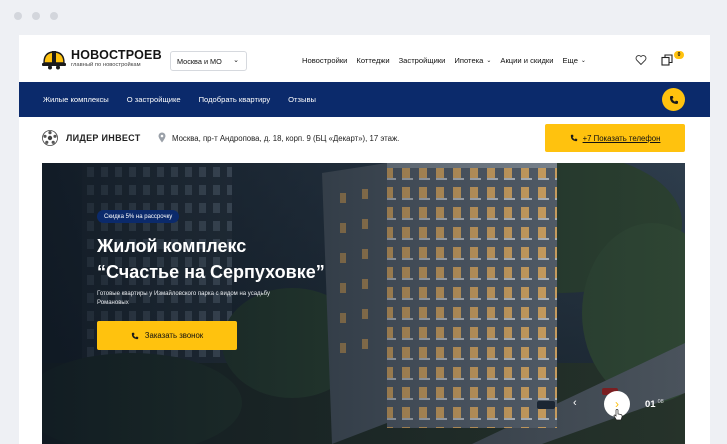 This screenshot has height=444, width=727. Describe the element at coordinates (106, 65) in the screenshot. I see `logo-subtitle: главный по новостройкам` at that location.